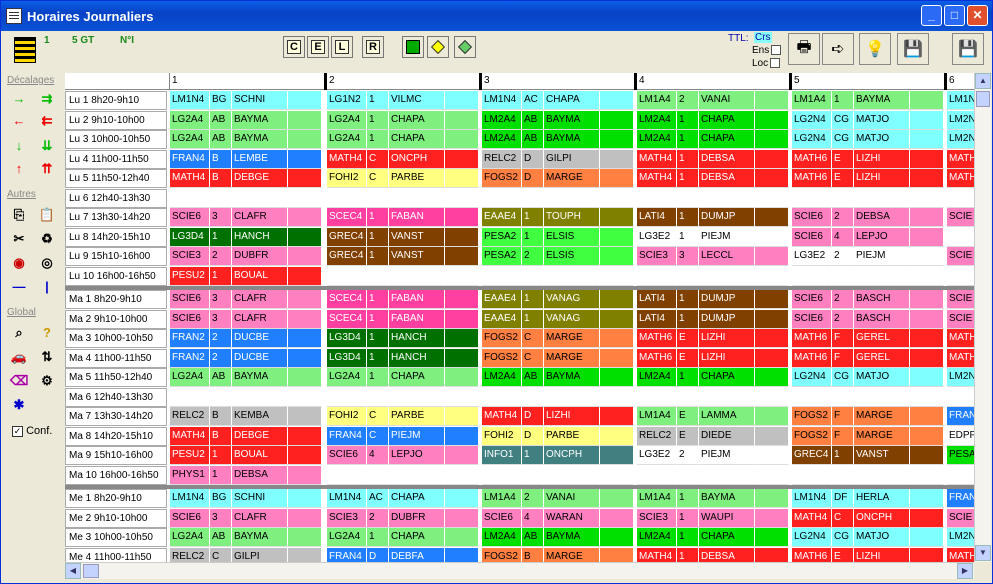  What do you see at coordinates (221, 338) in the screenshot?
I see `schedule-cell: 2` at bounding box center [221, 338].